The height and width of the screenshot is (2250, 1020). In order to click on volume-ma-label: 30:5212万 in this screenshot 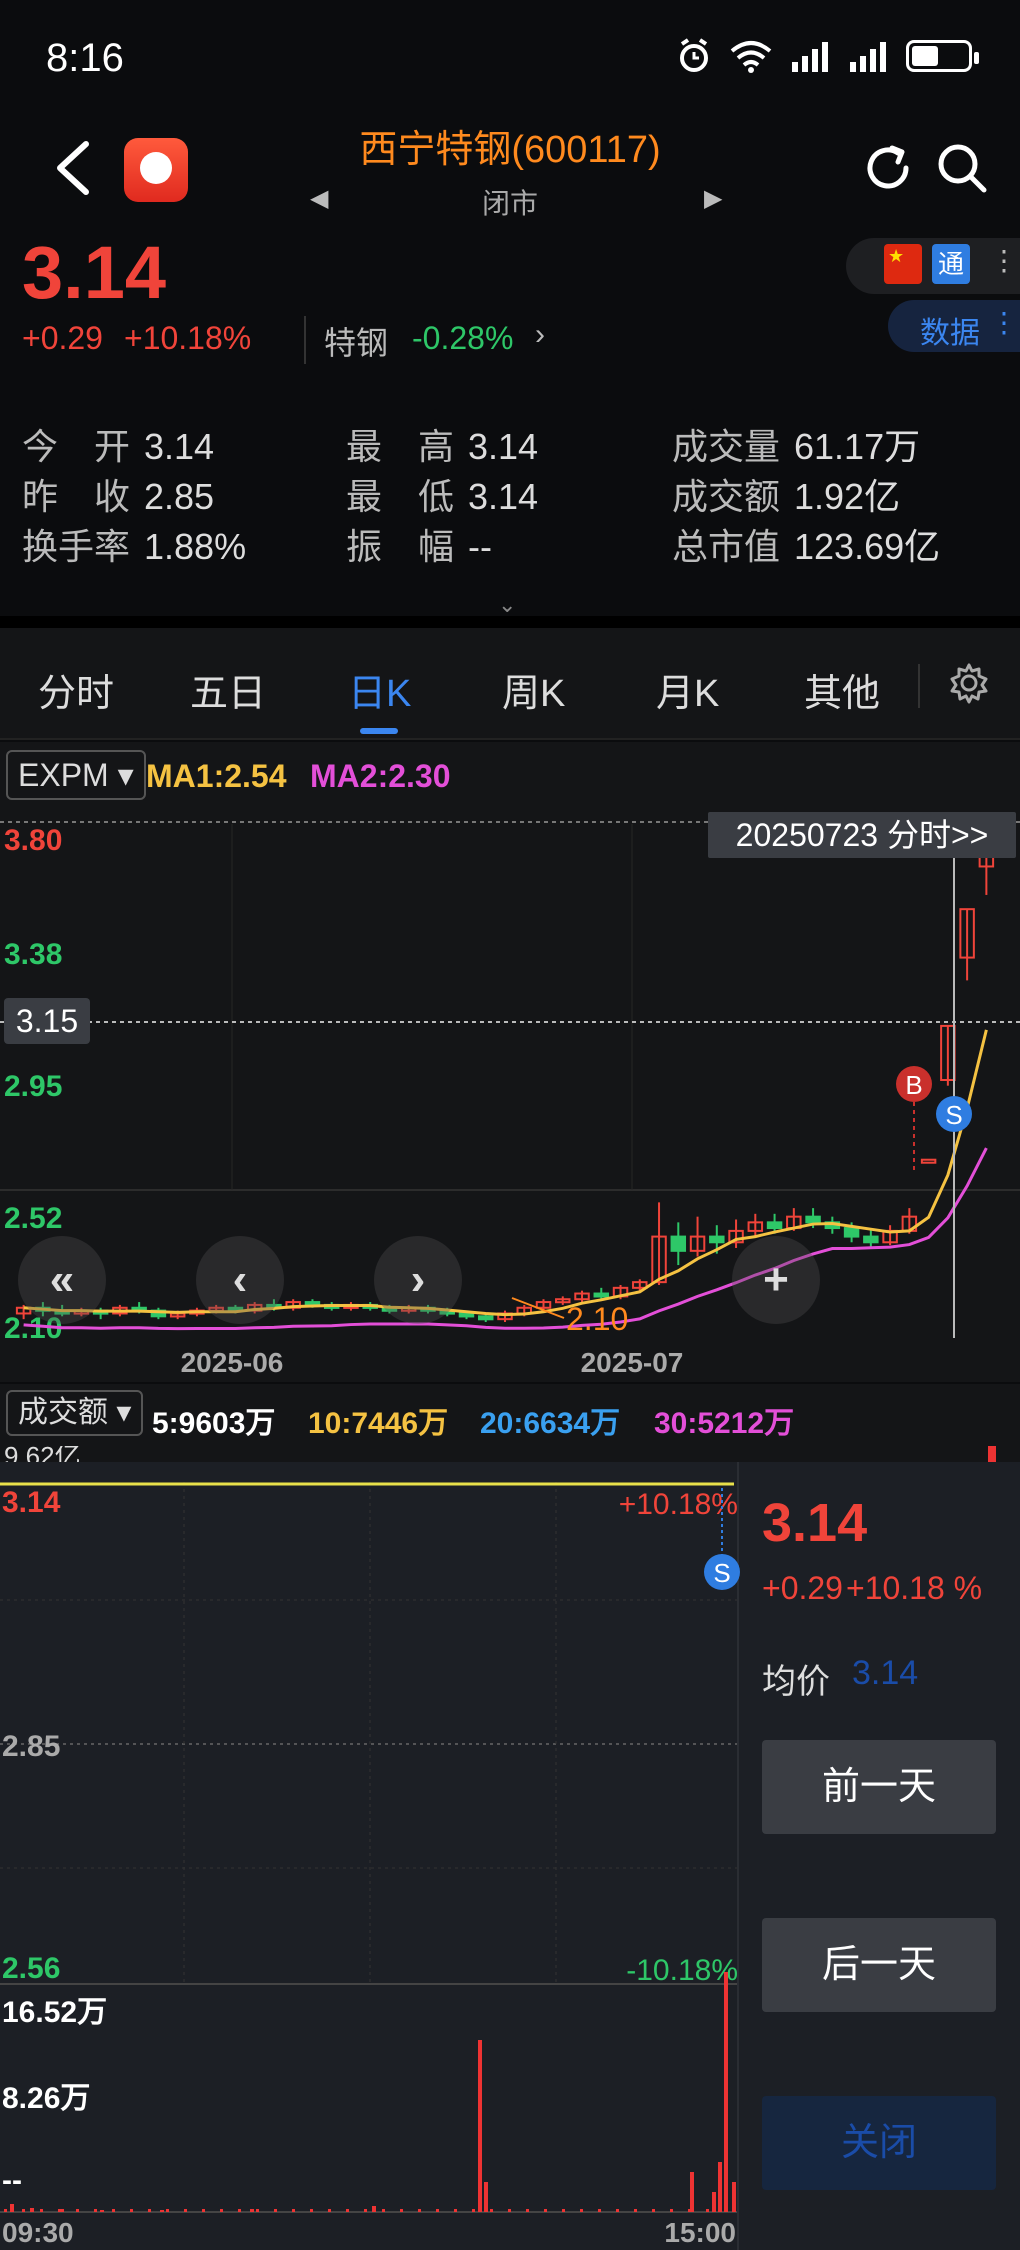, I will do `click(724, 1423)`.